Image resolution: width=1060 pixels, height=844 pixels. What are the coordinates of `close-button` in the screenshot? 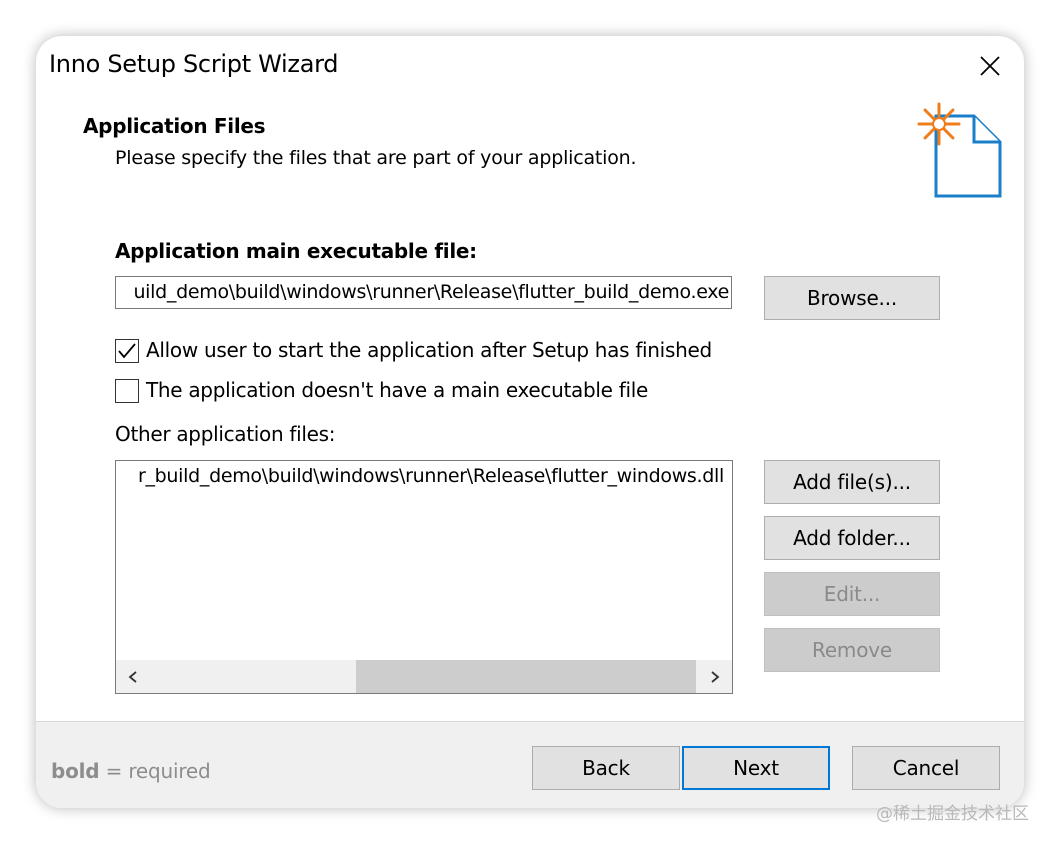 It's located at (990, 66).